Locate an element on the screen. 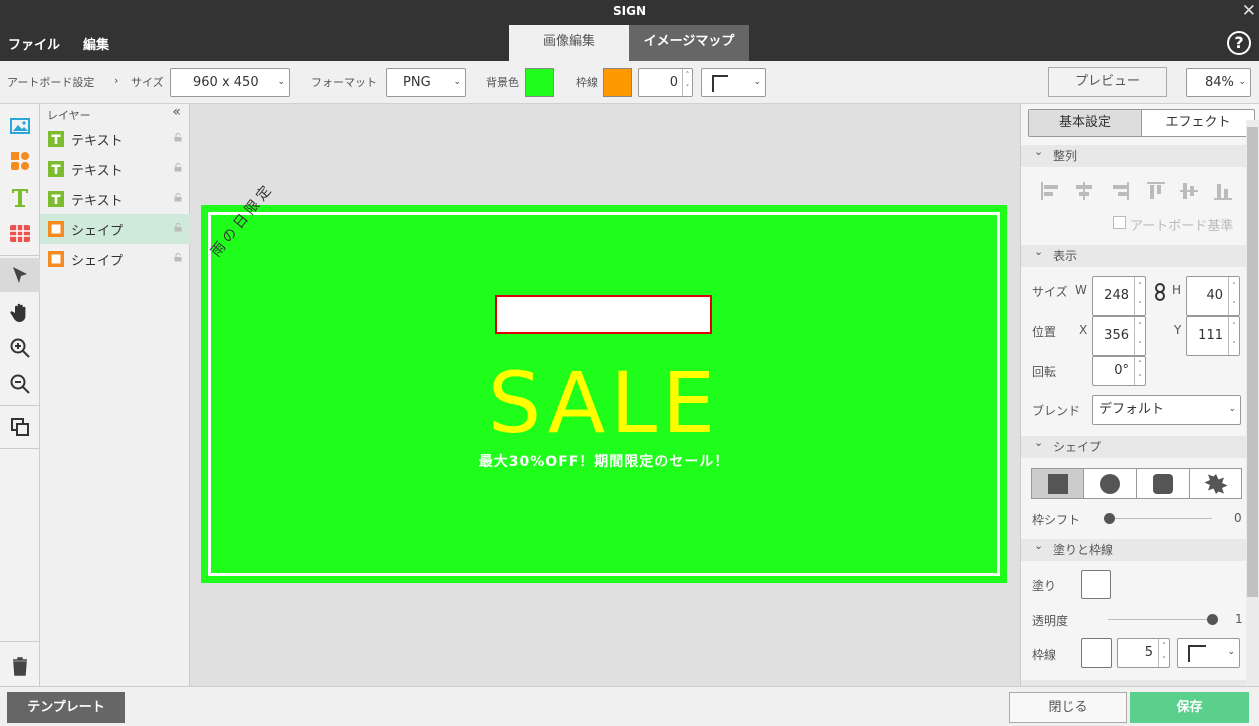  border-color-swatch is located at coordinates (617, 82).